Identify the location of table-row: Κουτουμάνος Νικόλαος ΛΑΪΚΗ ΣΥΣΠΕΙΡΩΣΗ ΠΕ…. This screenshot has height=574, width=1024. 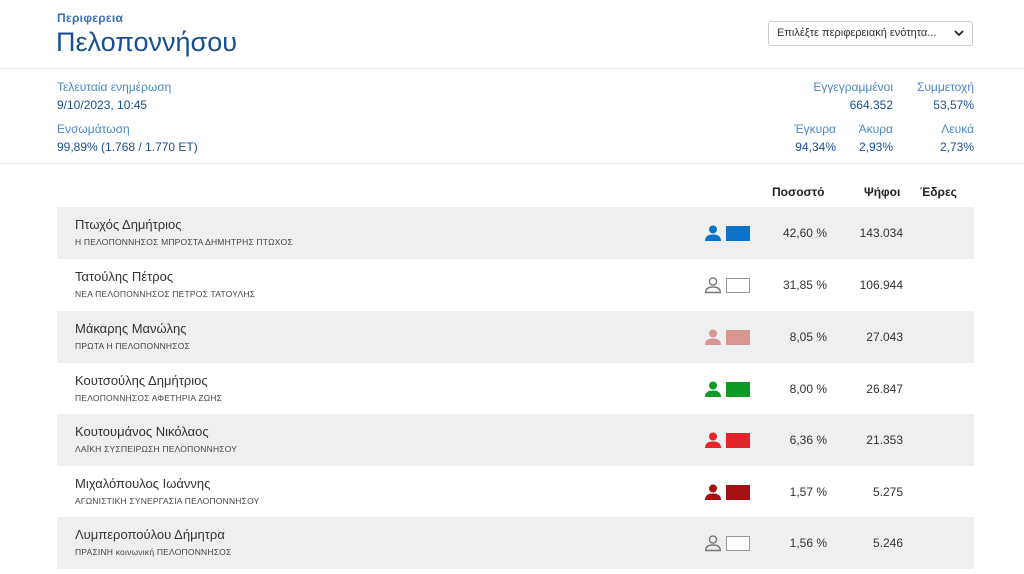
(515, 440).